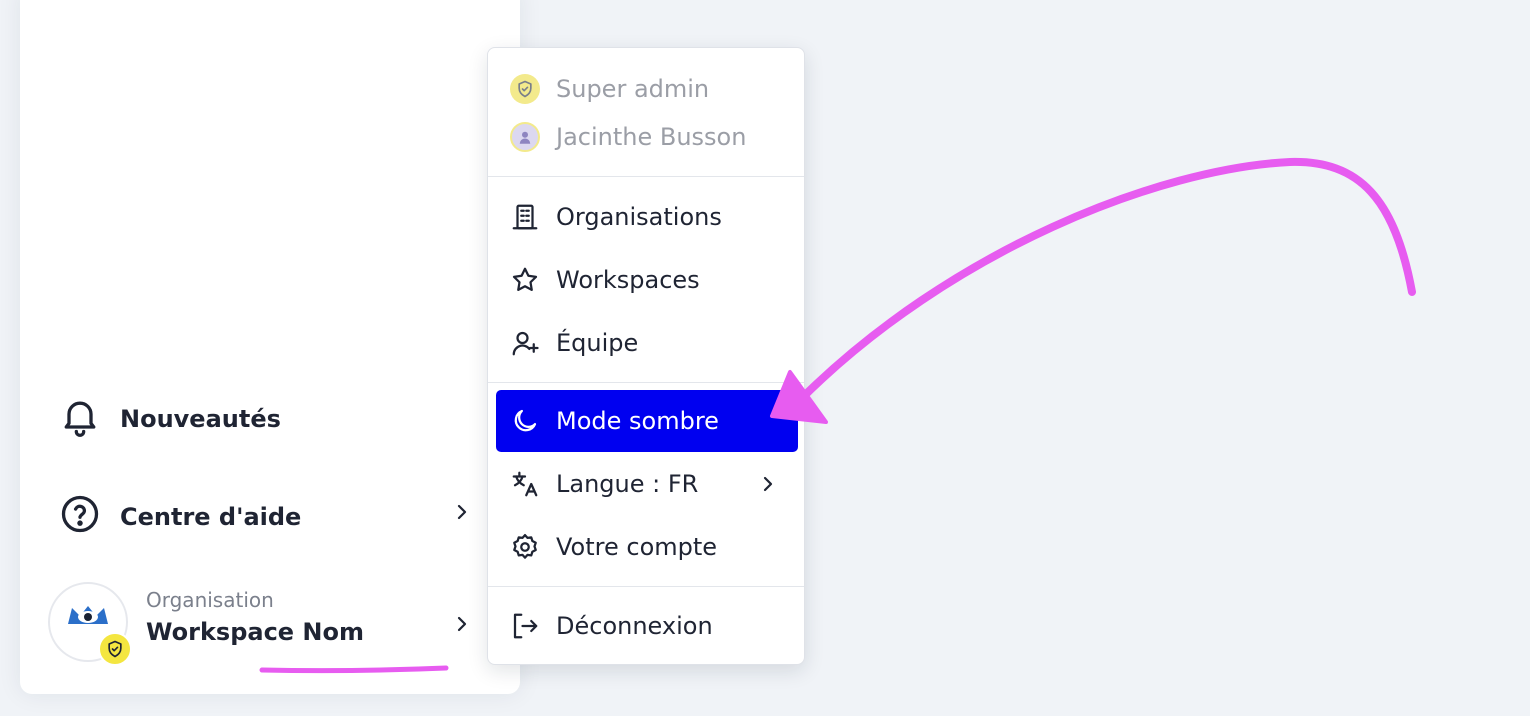 This screenshot has width=1530, height=716. What do you see at coordinates (1106, 280) in the screenshot?
I see `annotation-arrow` at bounding box center [1106, 280].